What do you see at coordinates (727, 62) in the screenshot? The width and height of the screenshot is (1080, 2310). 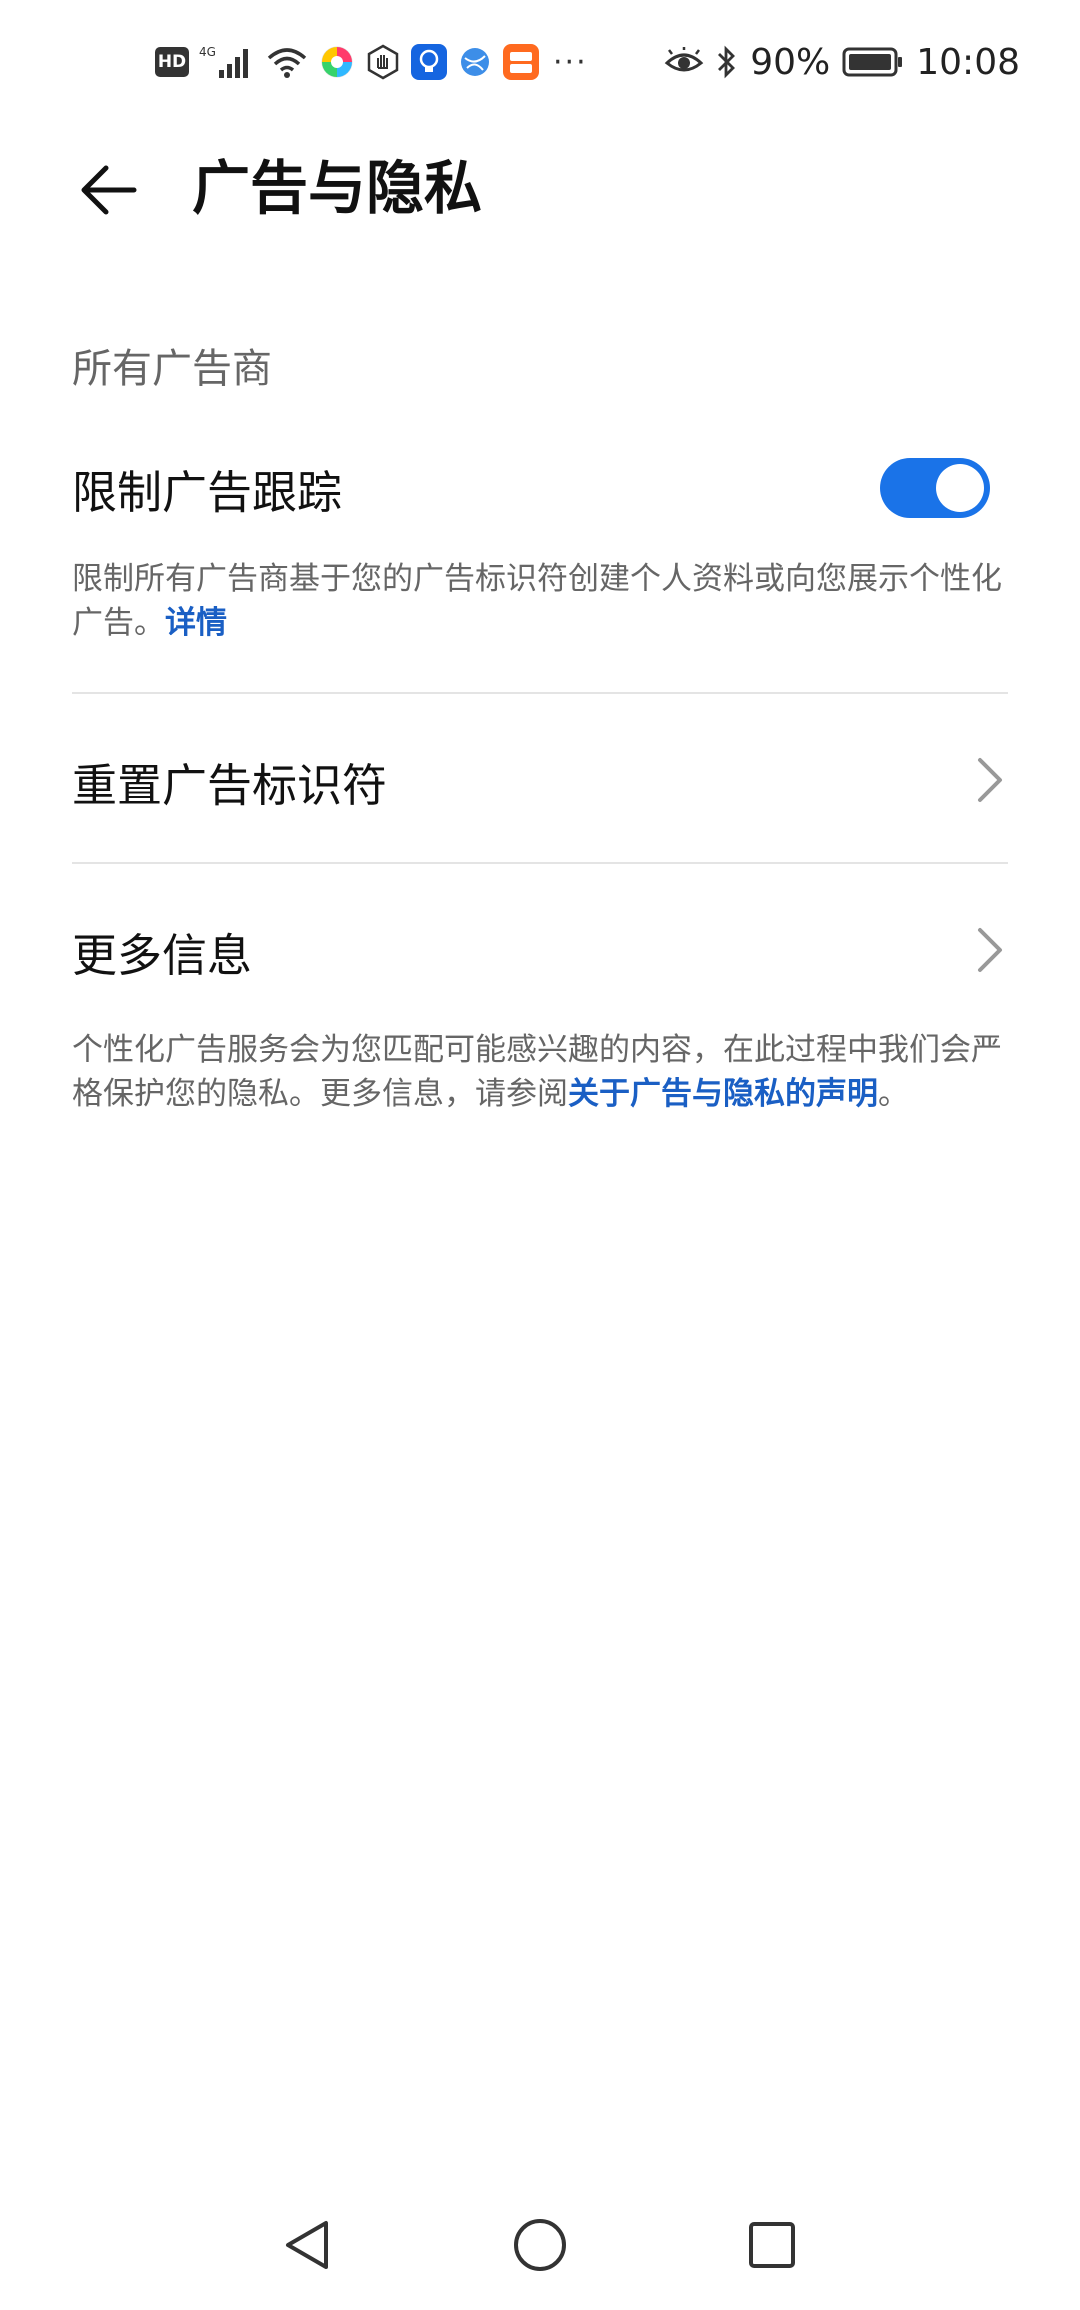 I see `bluetooth-icon` at bounding box center [727, 62].